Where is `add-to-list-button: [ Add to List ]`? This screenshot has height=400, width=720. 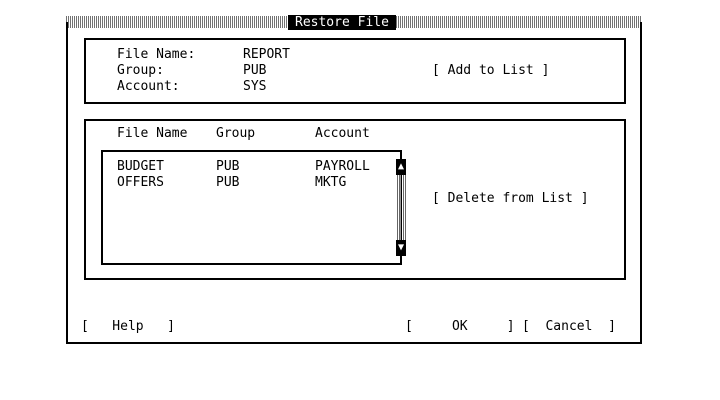 add-to-list-button: [ Add to List ] is located at coordinates (490, 71).